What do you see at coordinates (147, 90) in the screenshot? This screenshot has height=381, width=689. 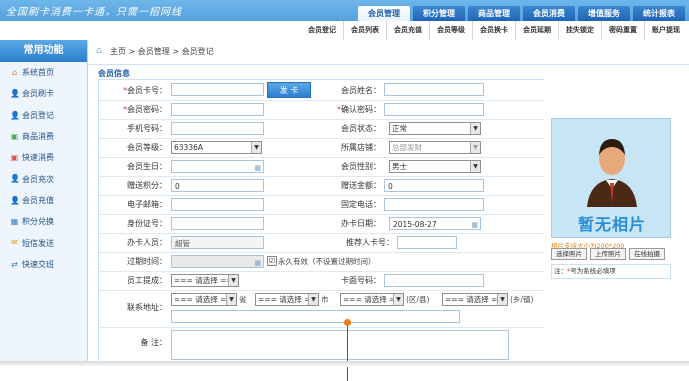 I see `card-no-label: 会员卡号：` at bounding box center [147, 90].